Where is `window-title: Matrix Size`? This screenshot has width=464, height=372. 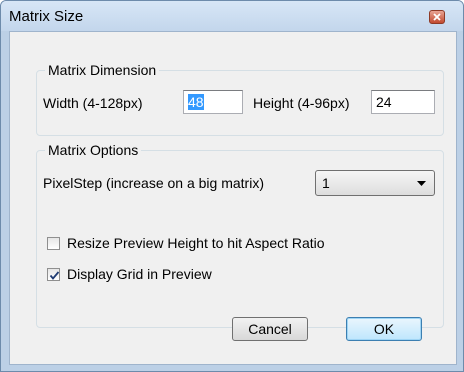 window-title: Matrix Size is located at coordinates (46, 16).